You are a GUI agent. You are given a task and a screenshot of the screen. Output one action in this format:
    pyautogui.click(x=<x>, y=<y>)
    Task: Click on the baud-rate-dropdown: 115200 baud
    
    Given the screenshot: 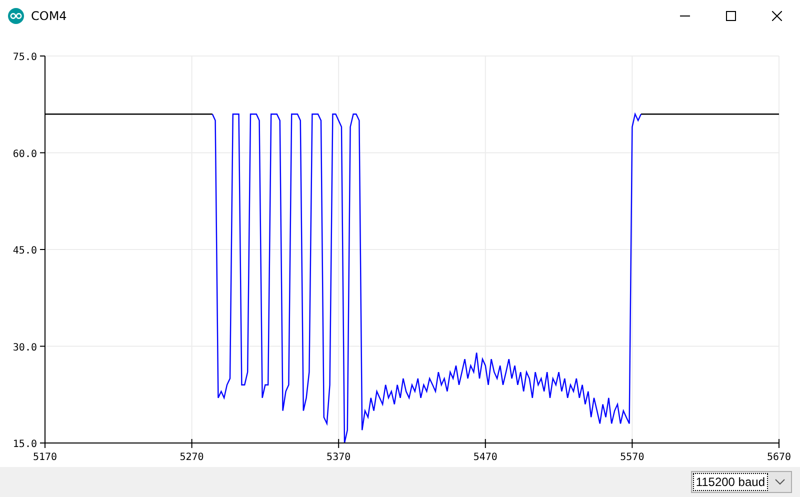 What is the action you would take?
    pyautogui.click(x=741, y=482)
    